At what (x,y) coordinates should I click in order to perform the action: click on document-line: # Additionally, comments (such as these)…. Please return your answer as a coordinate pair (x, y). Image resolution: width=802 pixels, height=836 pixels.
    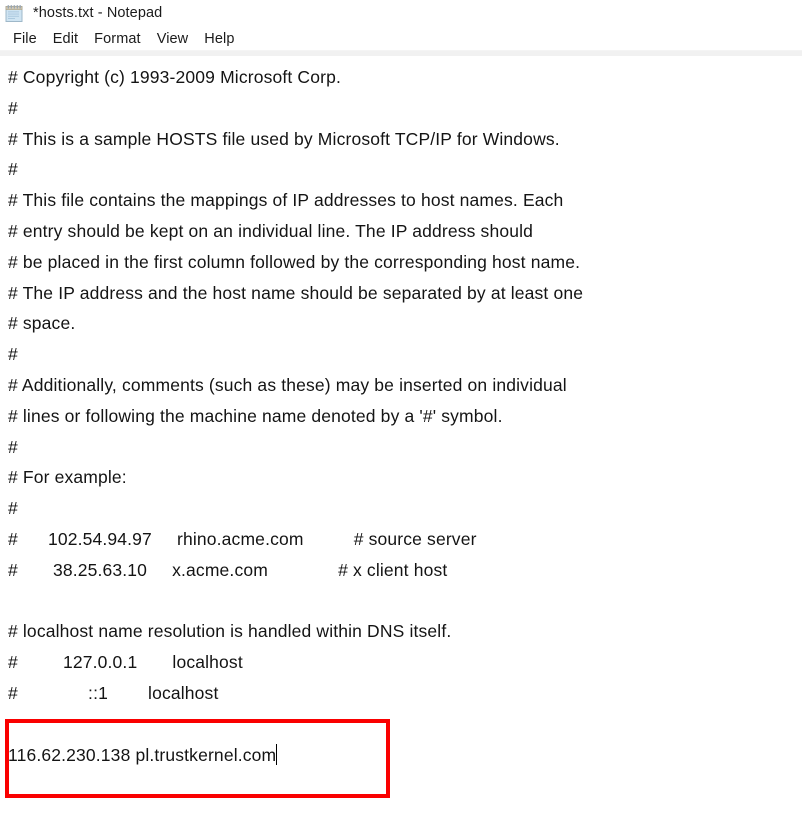
    Looking at the image, I should click on (287, 384).